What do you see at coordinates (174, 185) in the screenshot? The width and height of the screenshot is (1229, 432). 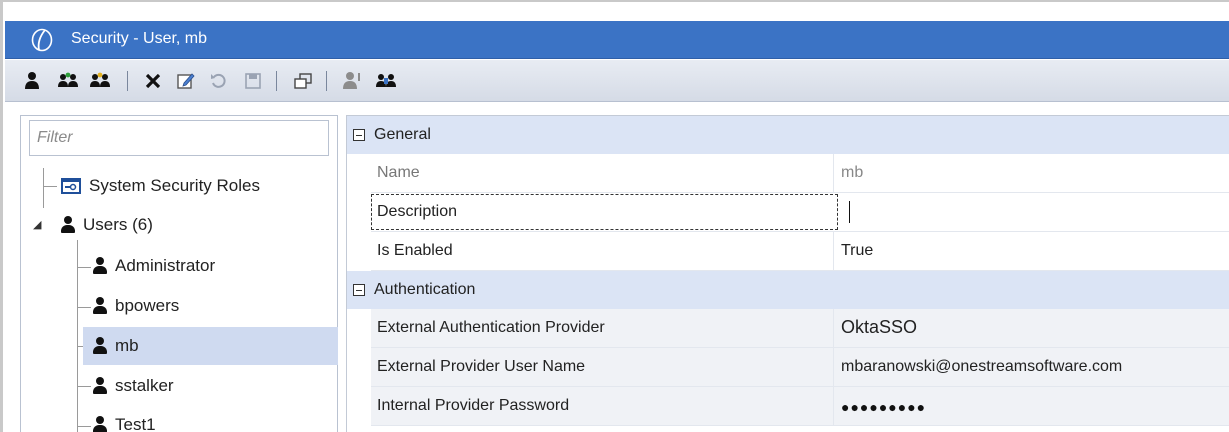 I see `tree-item-label: System Security Roles` at bounding box center [174, 185].